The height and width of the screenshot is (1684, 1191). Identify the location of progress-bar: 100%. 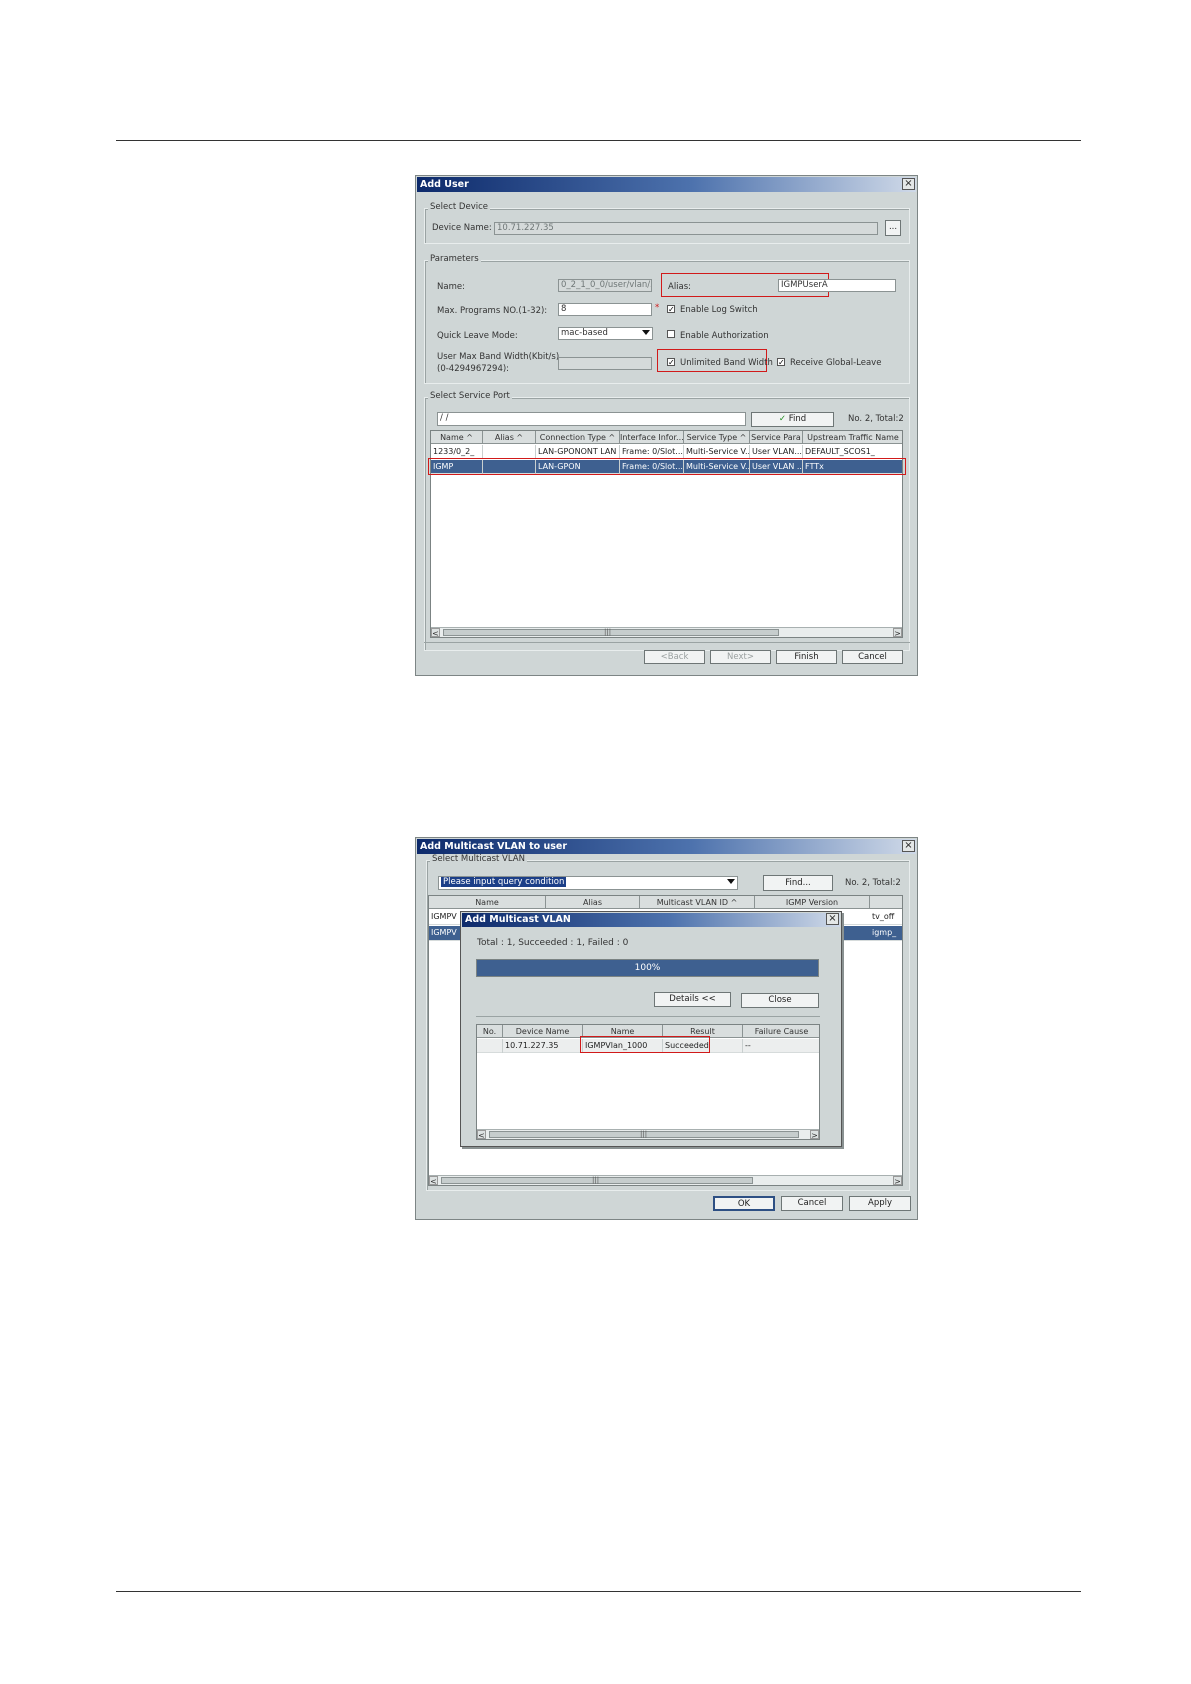
(647, 968).